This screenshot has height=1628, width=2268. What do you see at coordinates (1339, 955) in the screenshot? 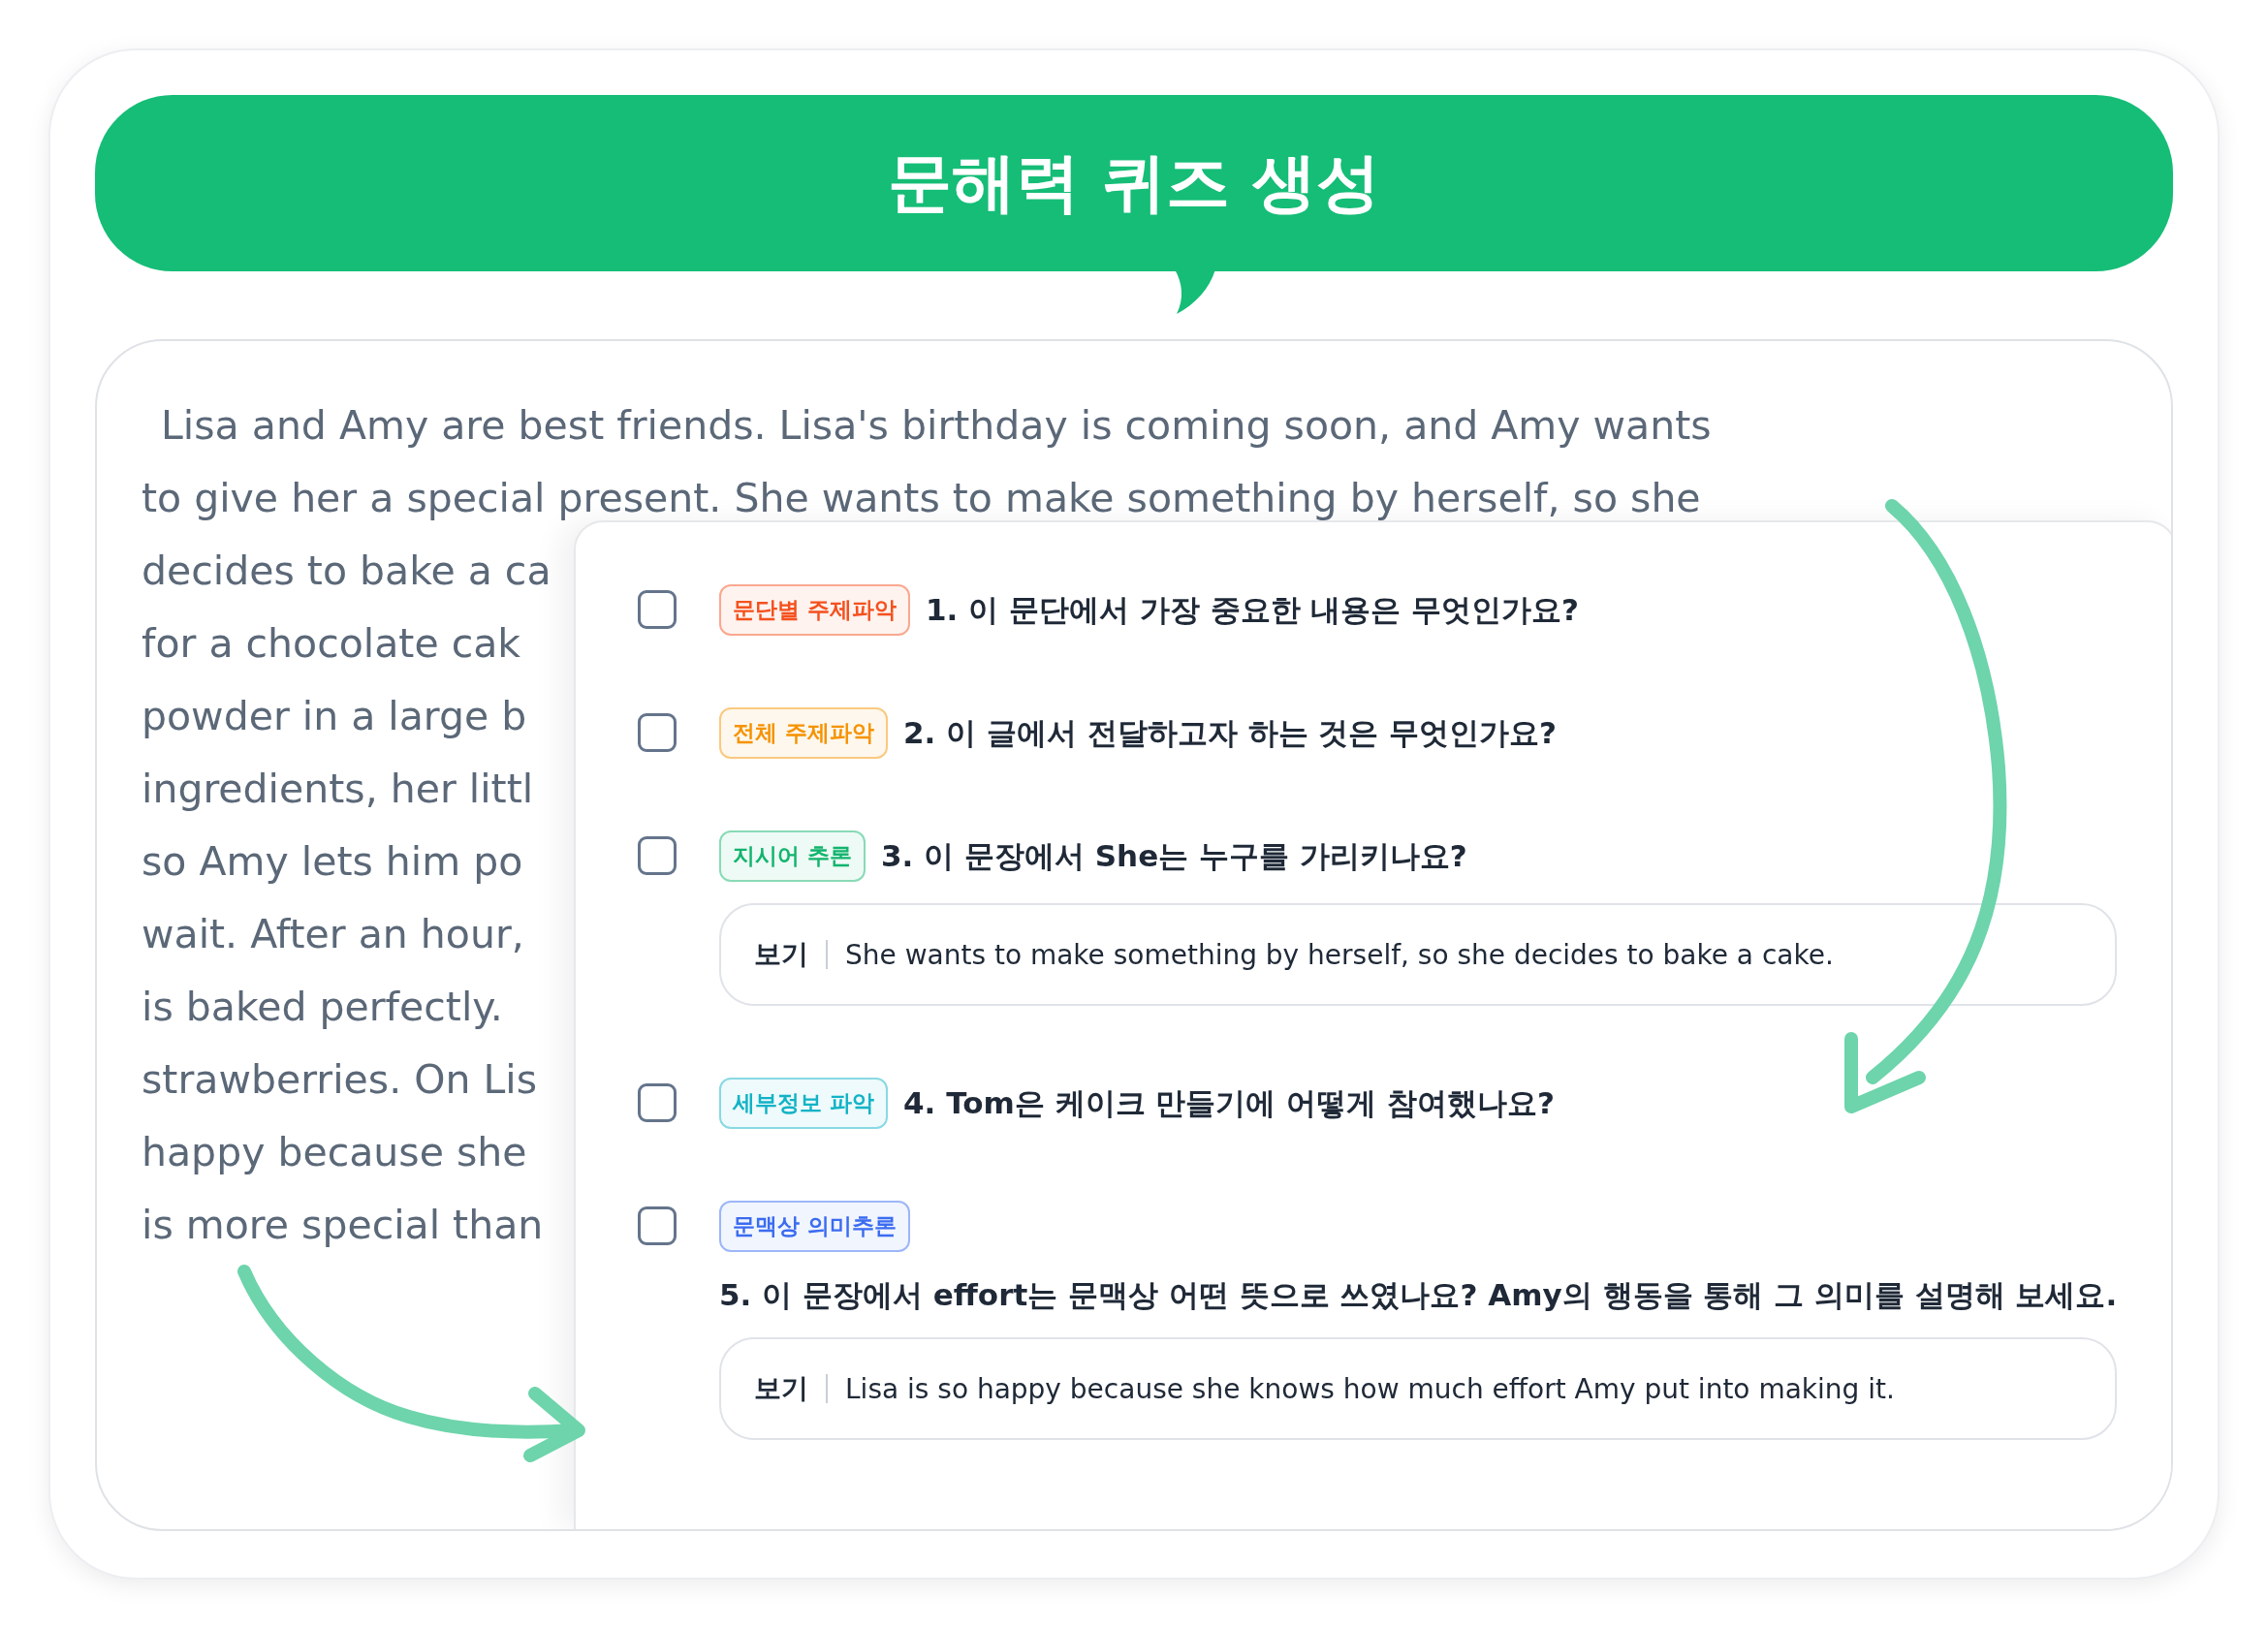
I see `example-sentence: She wants to make something by herself, so she decides to bake a cake.` at bounding box center [1339, 955].